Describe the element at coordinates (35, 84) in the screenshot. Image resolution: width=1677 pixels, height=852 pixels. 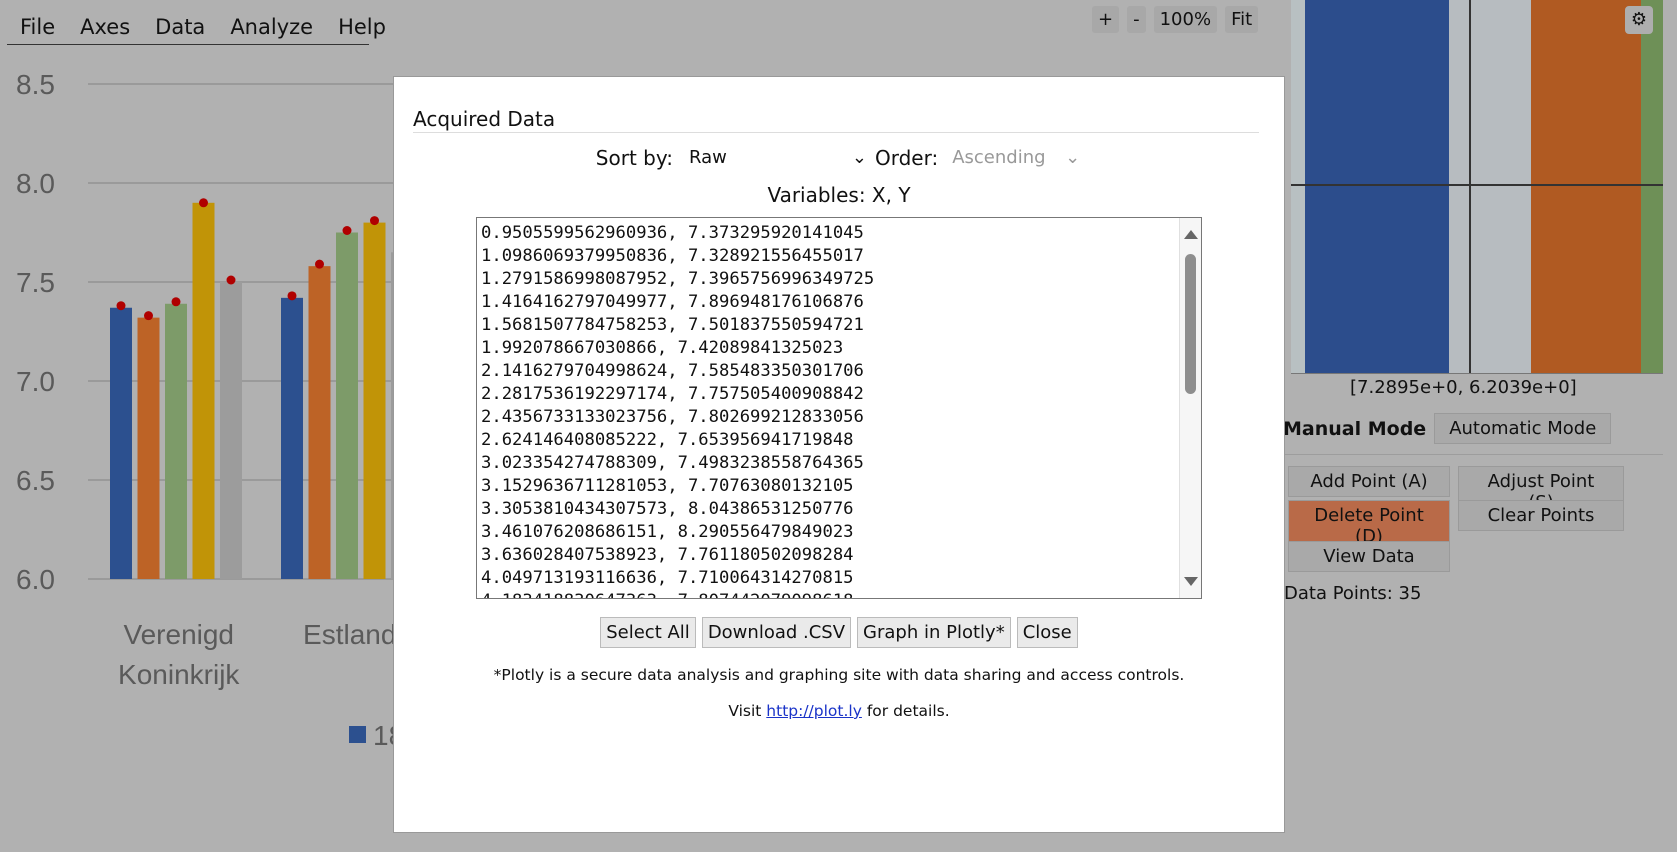
I see `y-tick-label: 8.5` at that location.